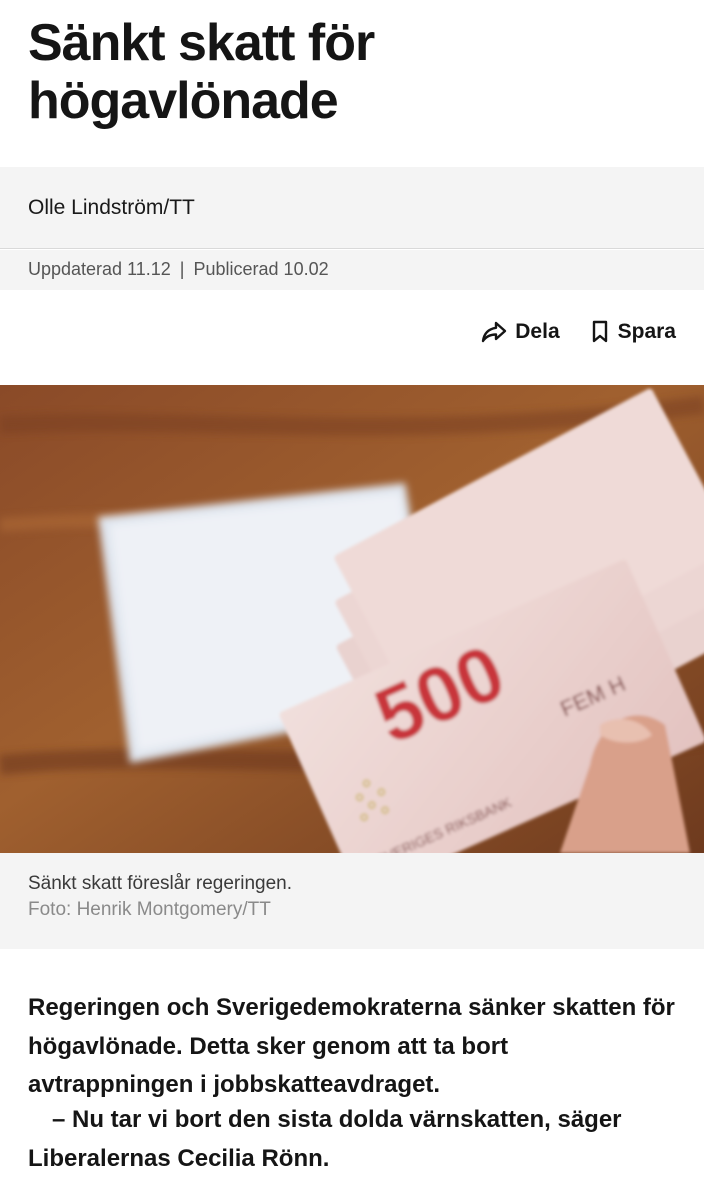 Image resolution: width=704 pixels, height=1200 pixels. I want to click on timestamps: Uppdaterad 11.12 | Publicerad 10.02, so click(178, 269).